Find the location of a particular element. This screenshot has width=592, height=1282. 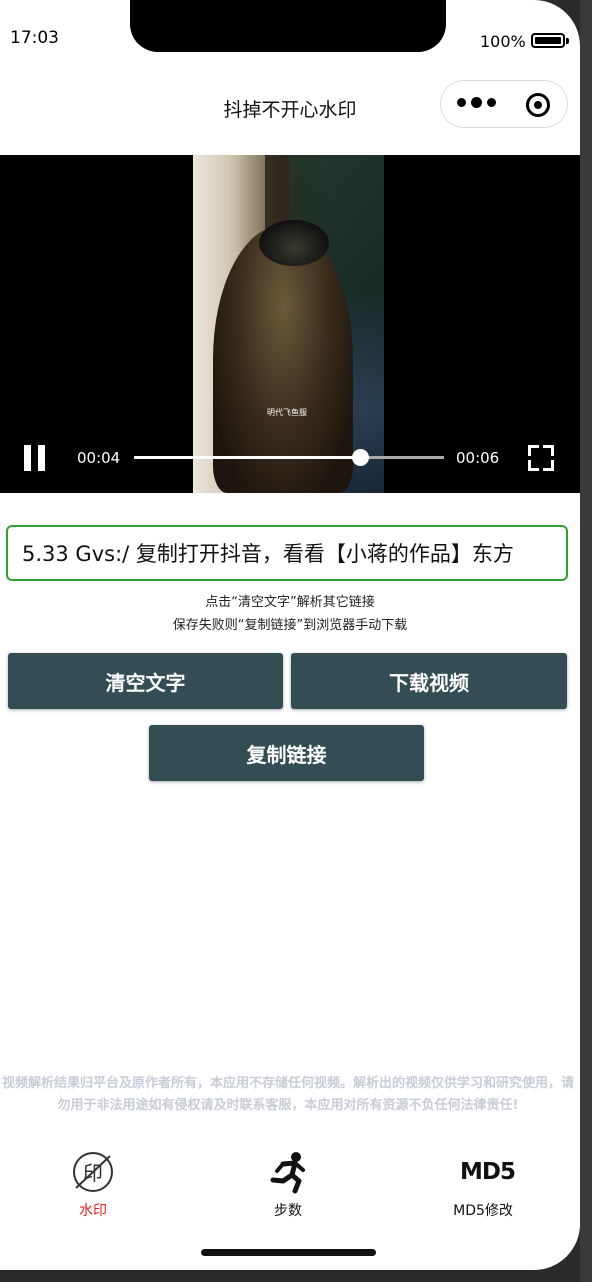

progress-track is located at coordinates (289, 457).